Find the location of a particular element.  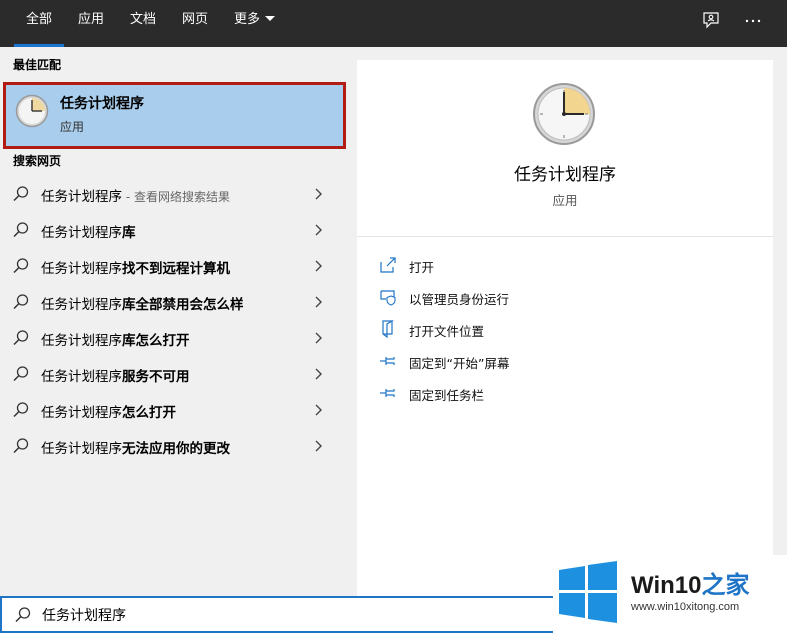

task-scheduler-icon is located at coordinates (32, 111).